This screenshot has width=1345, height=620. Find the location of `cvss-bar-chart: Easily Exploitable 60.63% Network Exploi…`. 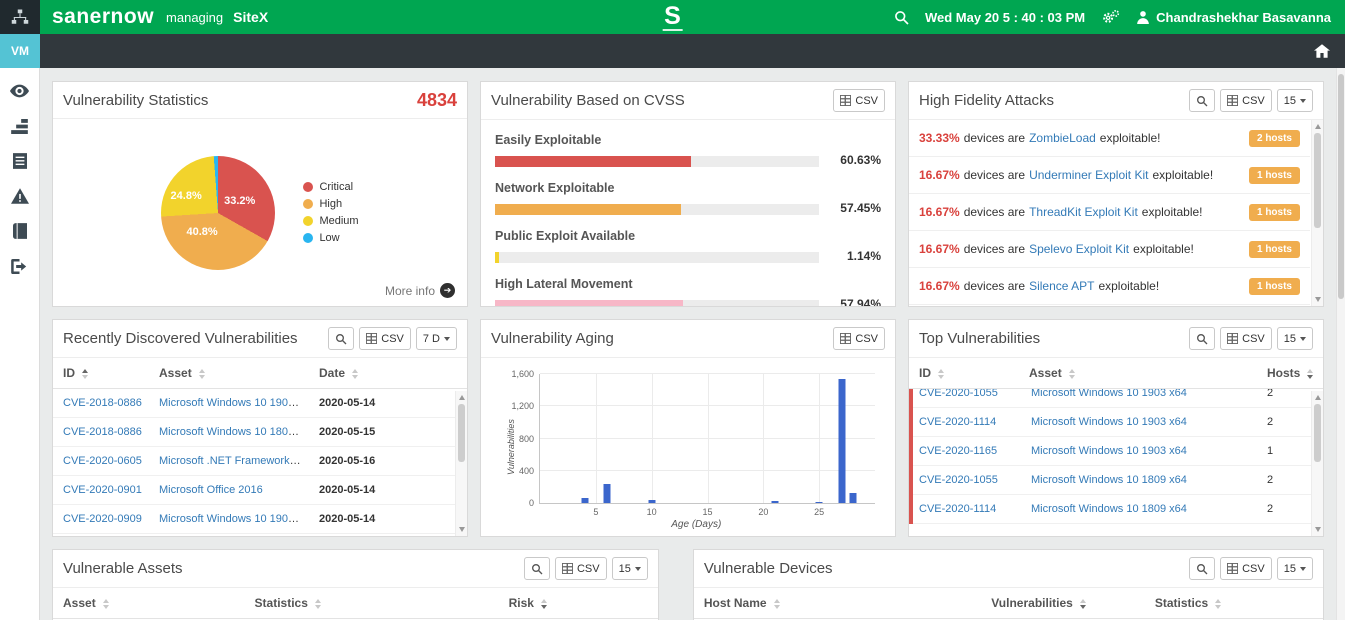

cvss-bar-chart: Easily Exploitable 60.63% Network Exploi… is located at coordinates (688, 213).